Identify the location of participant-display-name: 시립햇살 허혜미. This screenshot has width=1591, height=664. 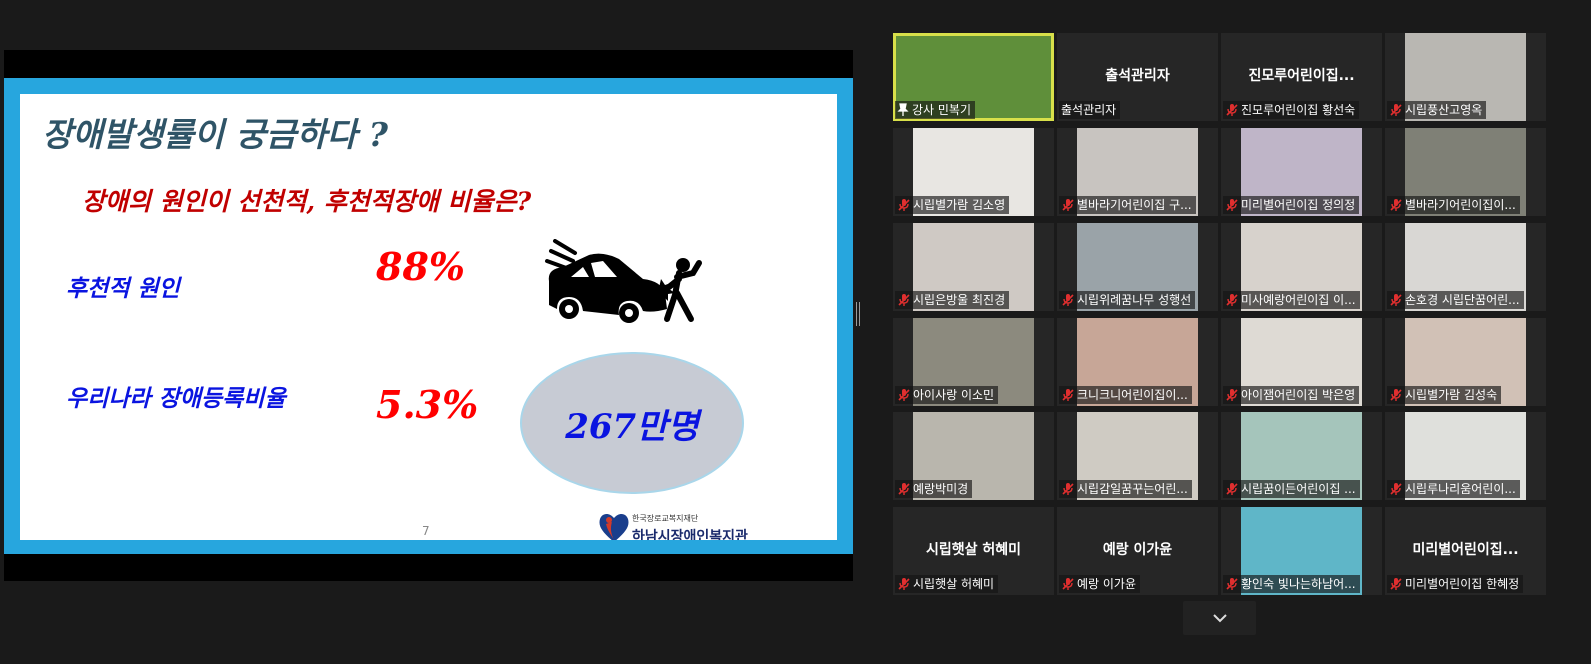
(973, 550).